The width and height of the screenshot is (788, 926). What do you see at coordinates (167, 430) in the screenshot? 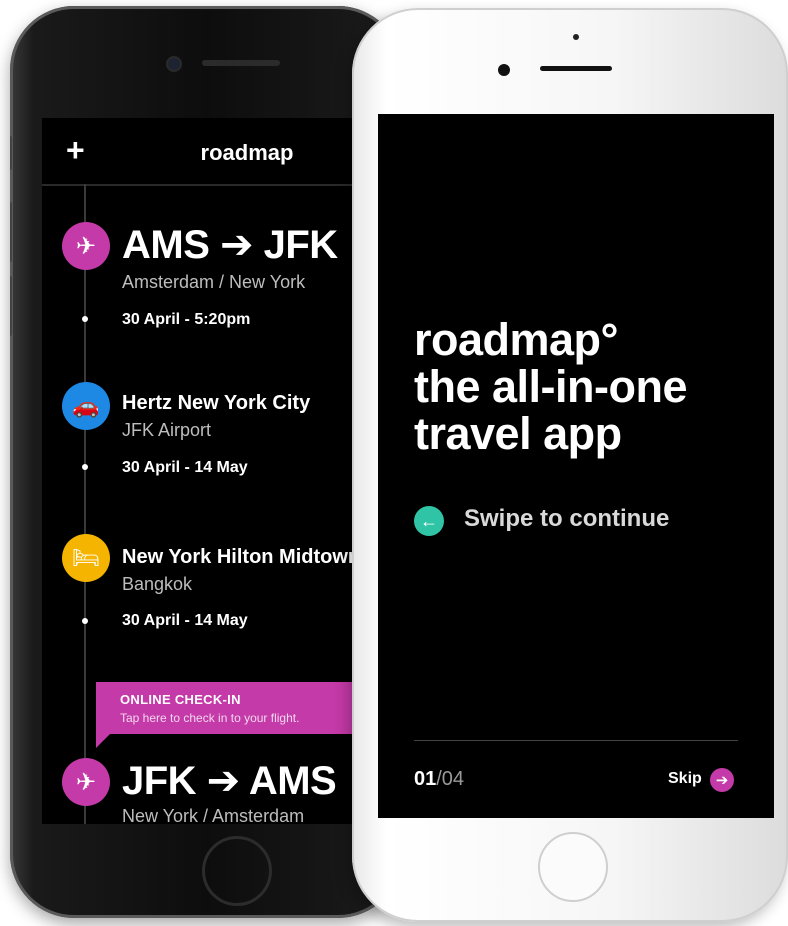
I see `rental-subtitle: JFK Airport` at bounding box center [167, 430].